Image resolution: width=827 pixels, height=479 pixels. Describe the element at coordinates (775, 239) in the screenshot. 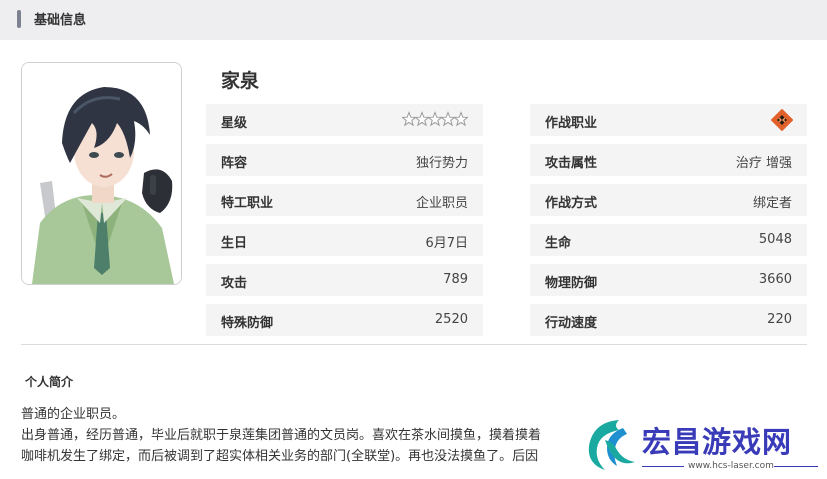

I see `stat-value: 5048` at that location.